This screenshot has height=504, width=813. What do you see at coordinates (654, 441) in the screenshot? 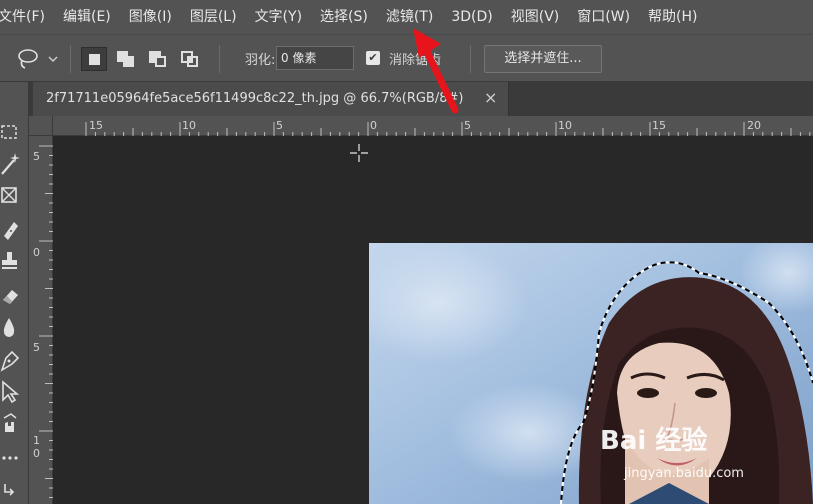
I see `watermark-brand: Bai 经验` at bounding box center [654, 441].